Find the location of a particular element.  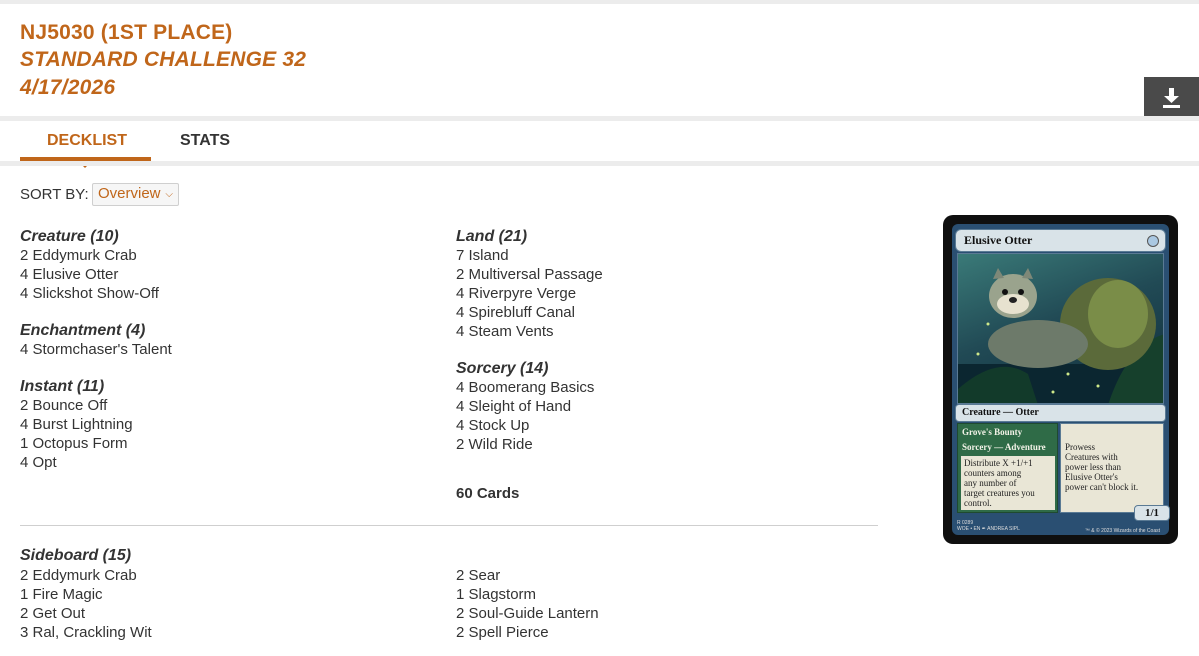

group-title: Creature (10) is located at coordinates (69, 236).